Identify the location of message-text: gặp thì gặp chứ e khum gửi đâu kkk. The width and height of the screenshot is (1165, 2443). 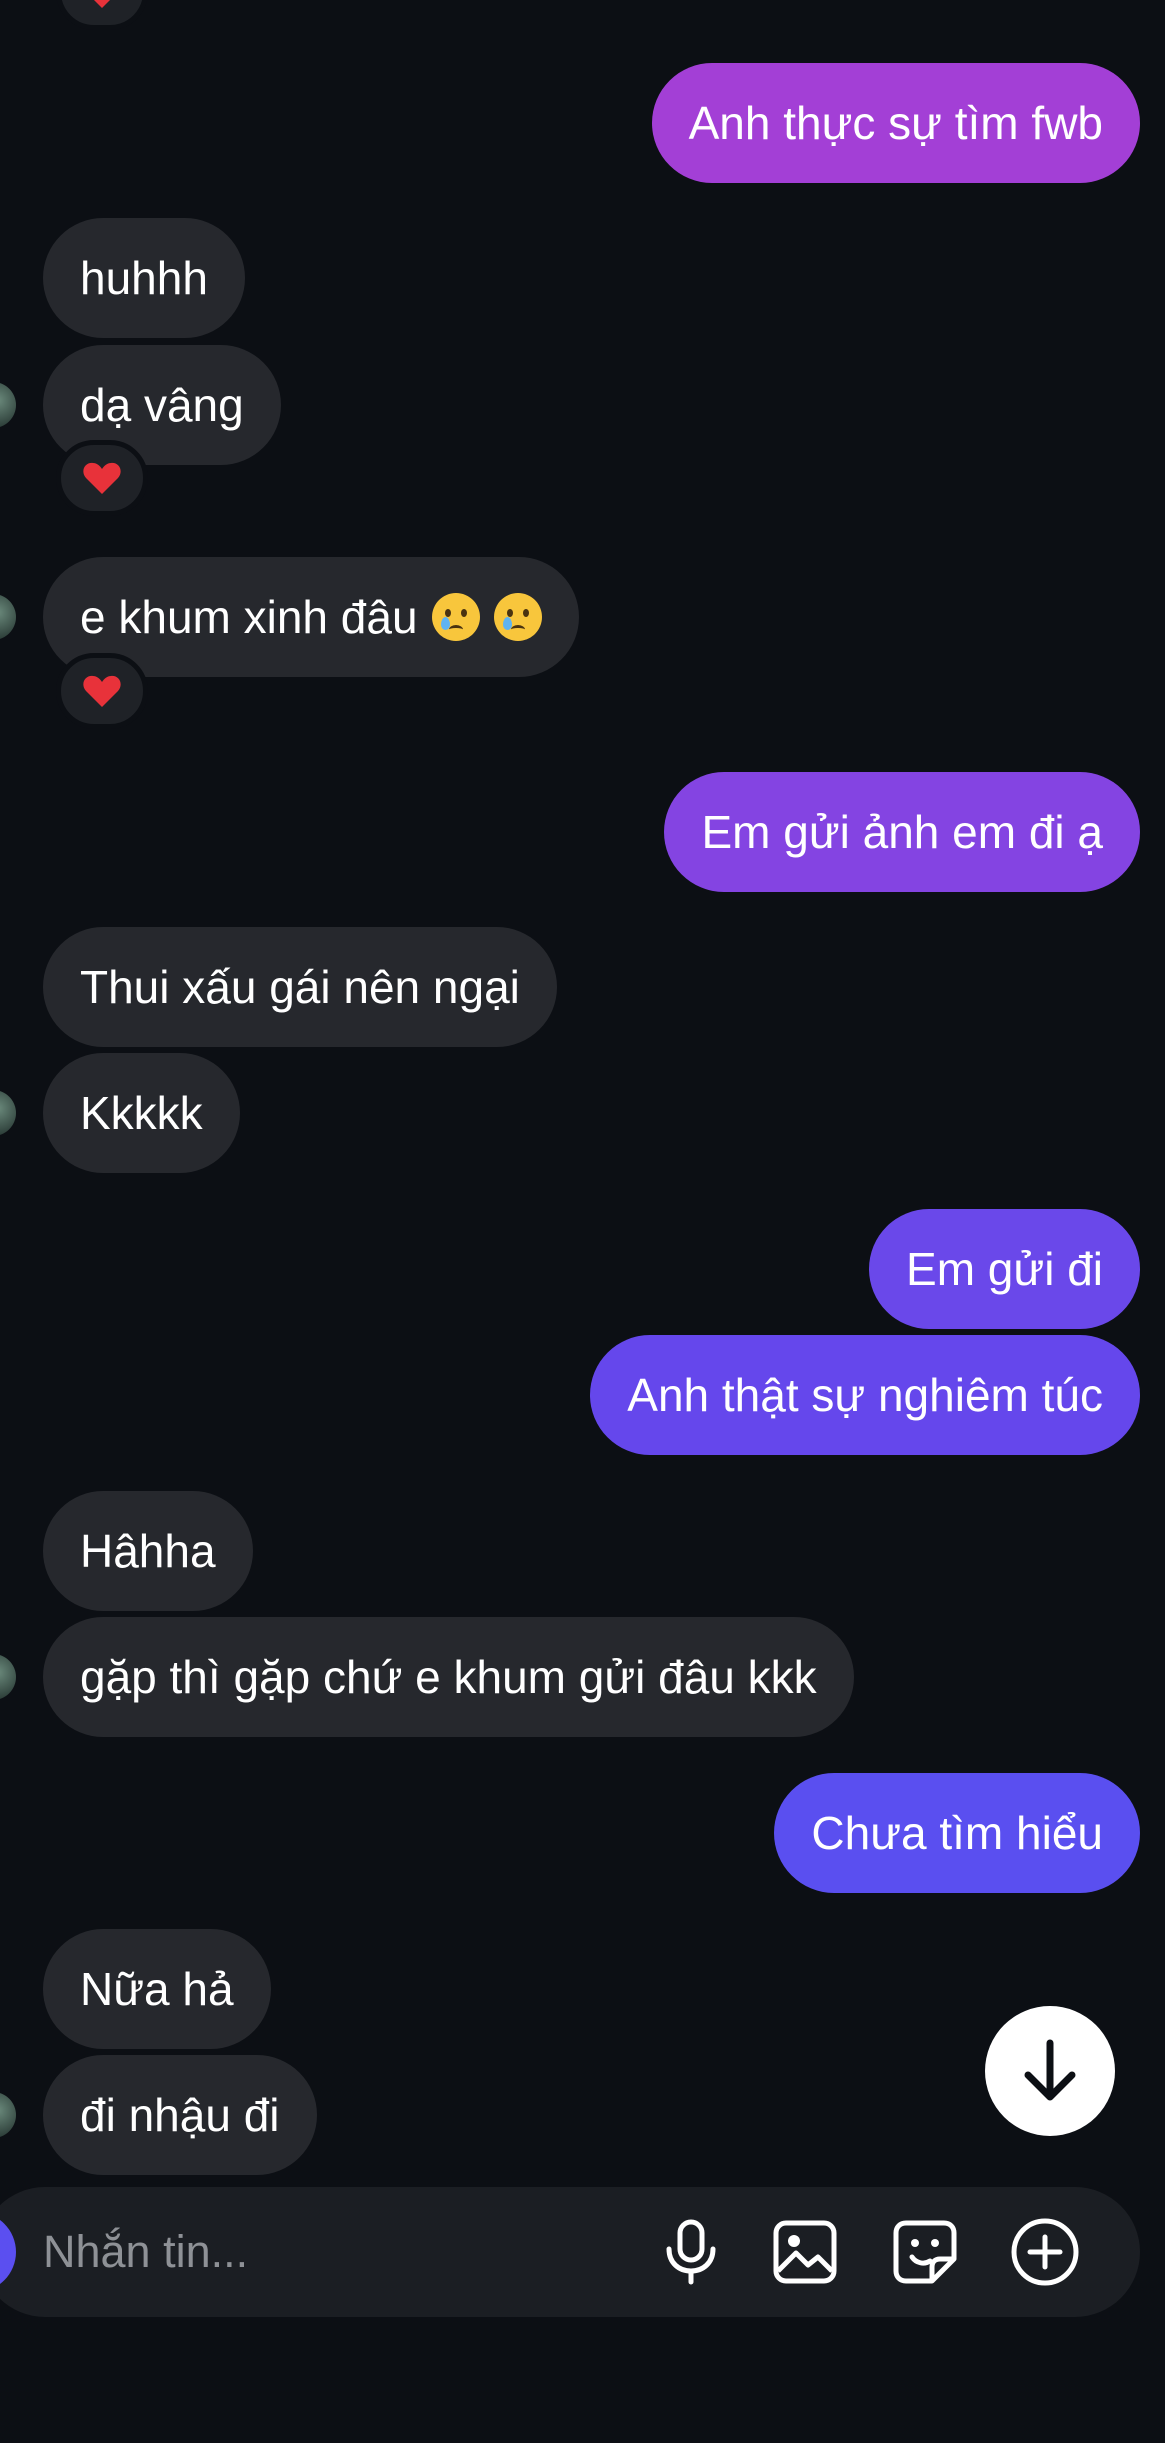
(448, 1677).